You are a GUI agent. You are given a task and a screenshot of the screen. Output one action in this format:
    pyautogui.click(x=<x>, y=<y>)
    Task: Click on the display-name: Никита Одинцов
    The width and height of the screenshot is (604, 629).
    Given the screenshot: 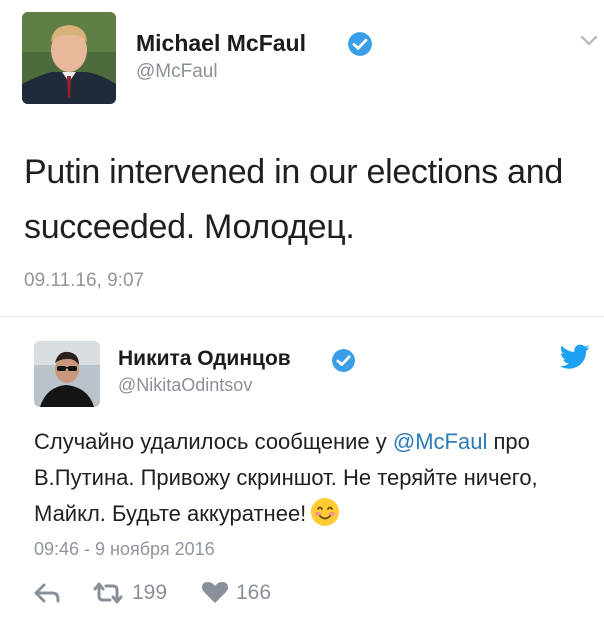 What is the action you would take?
    pyautogui.click(x=204, y=359)
    